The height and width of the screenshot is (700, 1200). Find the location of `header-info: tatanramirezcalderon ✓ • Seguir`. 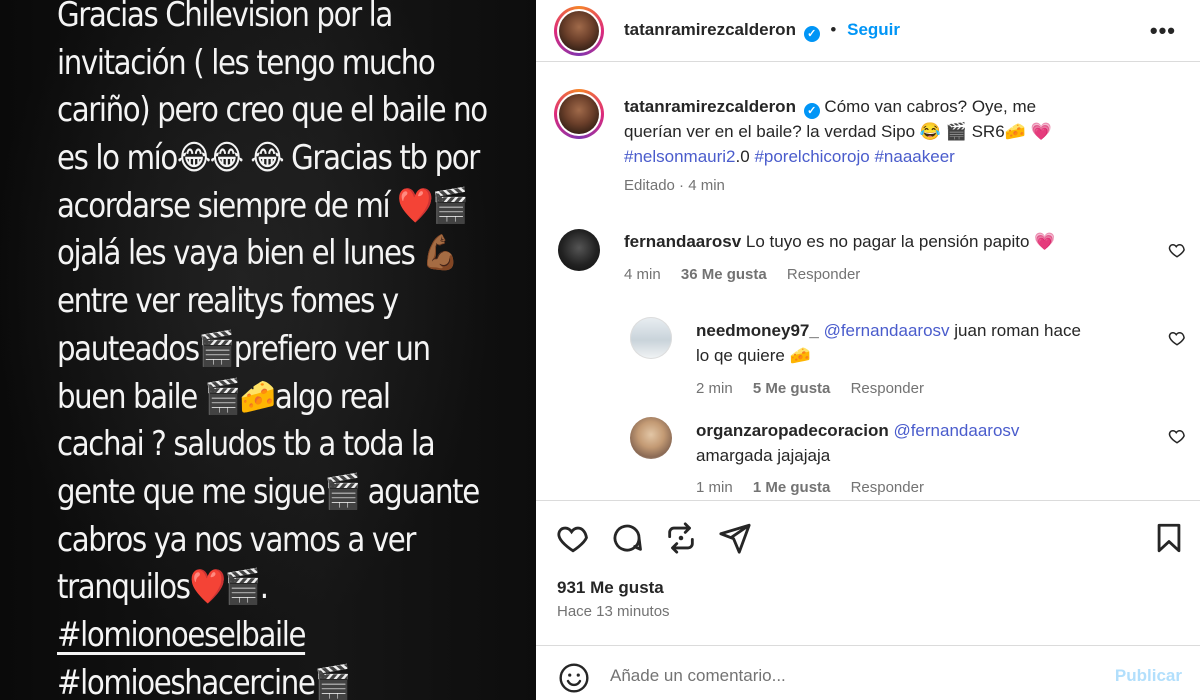

header-info: tatanramirezcalderon ✓ • Seguir is located at coordinates (762, 31).